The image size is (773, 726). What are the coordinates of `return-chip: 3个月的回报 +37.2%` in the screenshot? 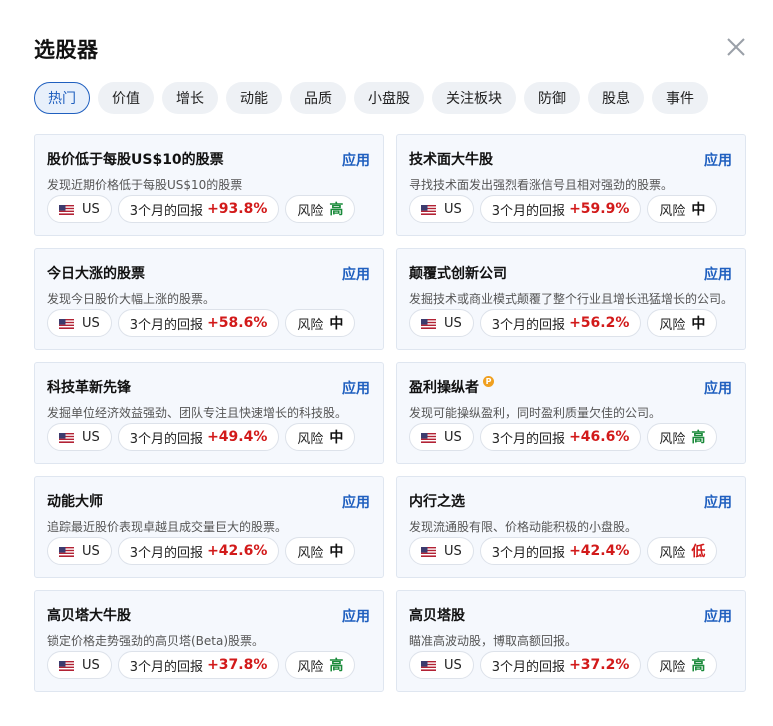 It's located at (560, 665).